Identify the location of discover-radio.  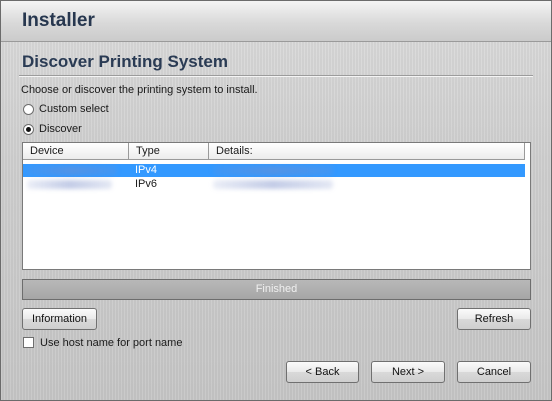
(28, 129).